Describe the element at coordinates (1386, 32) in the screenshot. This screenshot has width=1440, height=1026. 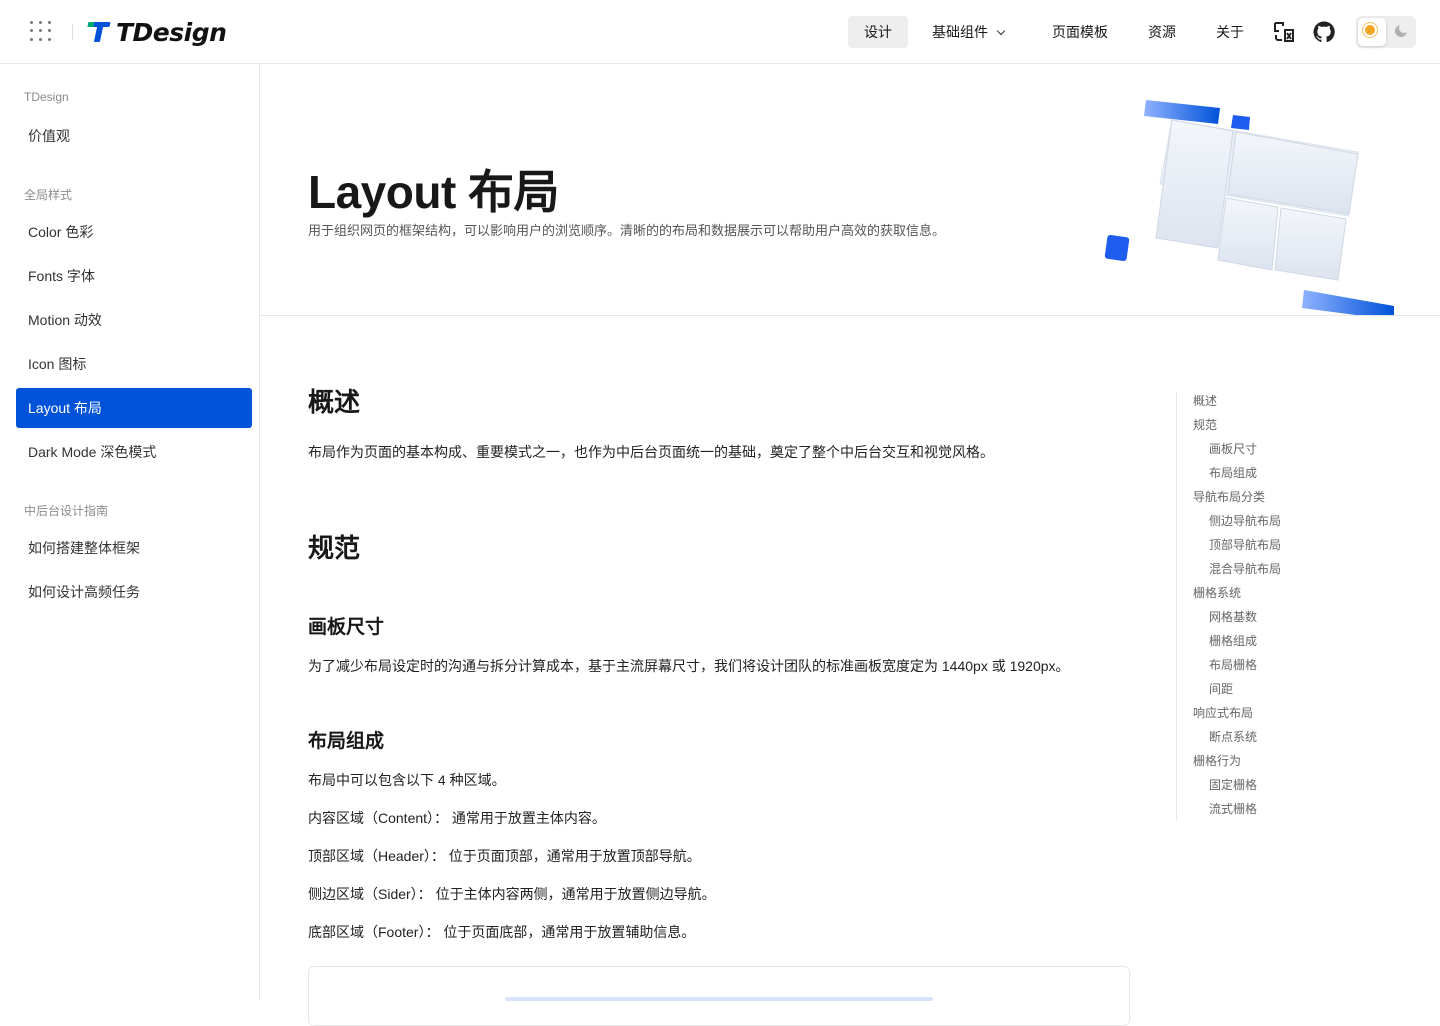
I see `theme-toggle` at that location.